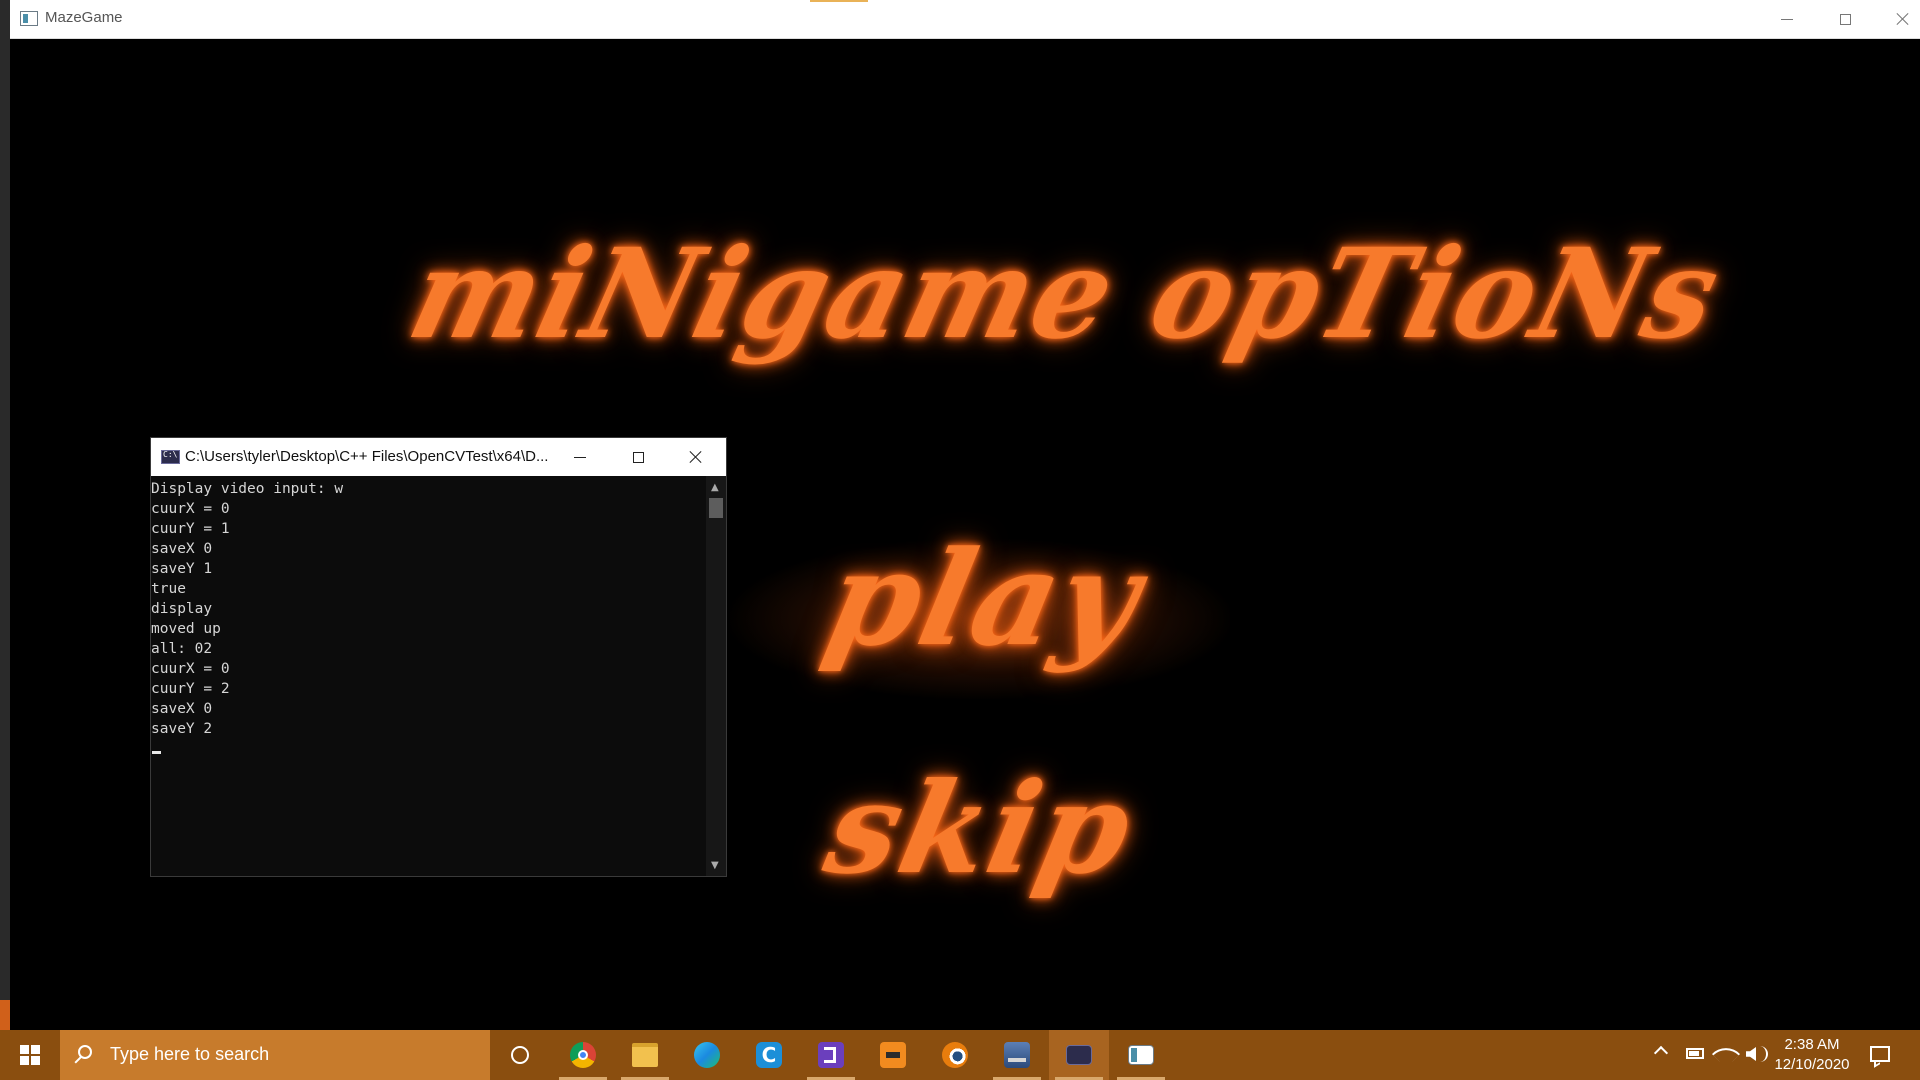 This screenshot has height=1080, width=1920. Describe the element at coordinates (1812, 1044) in the screenshot. I see `clock-time: 2:38 AM` at that location.